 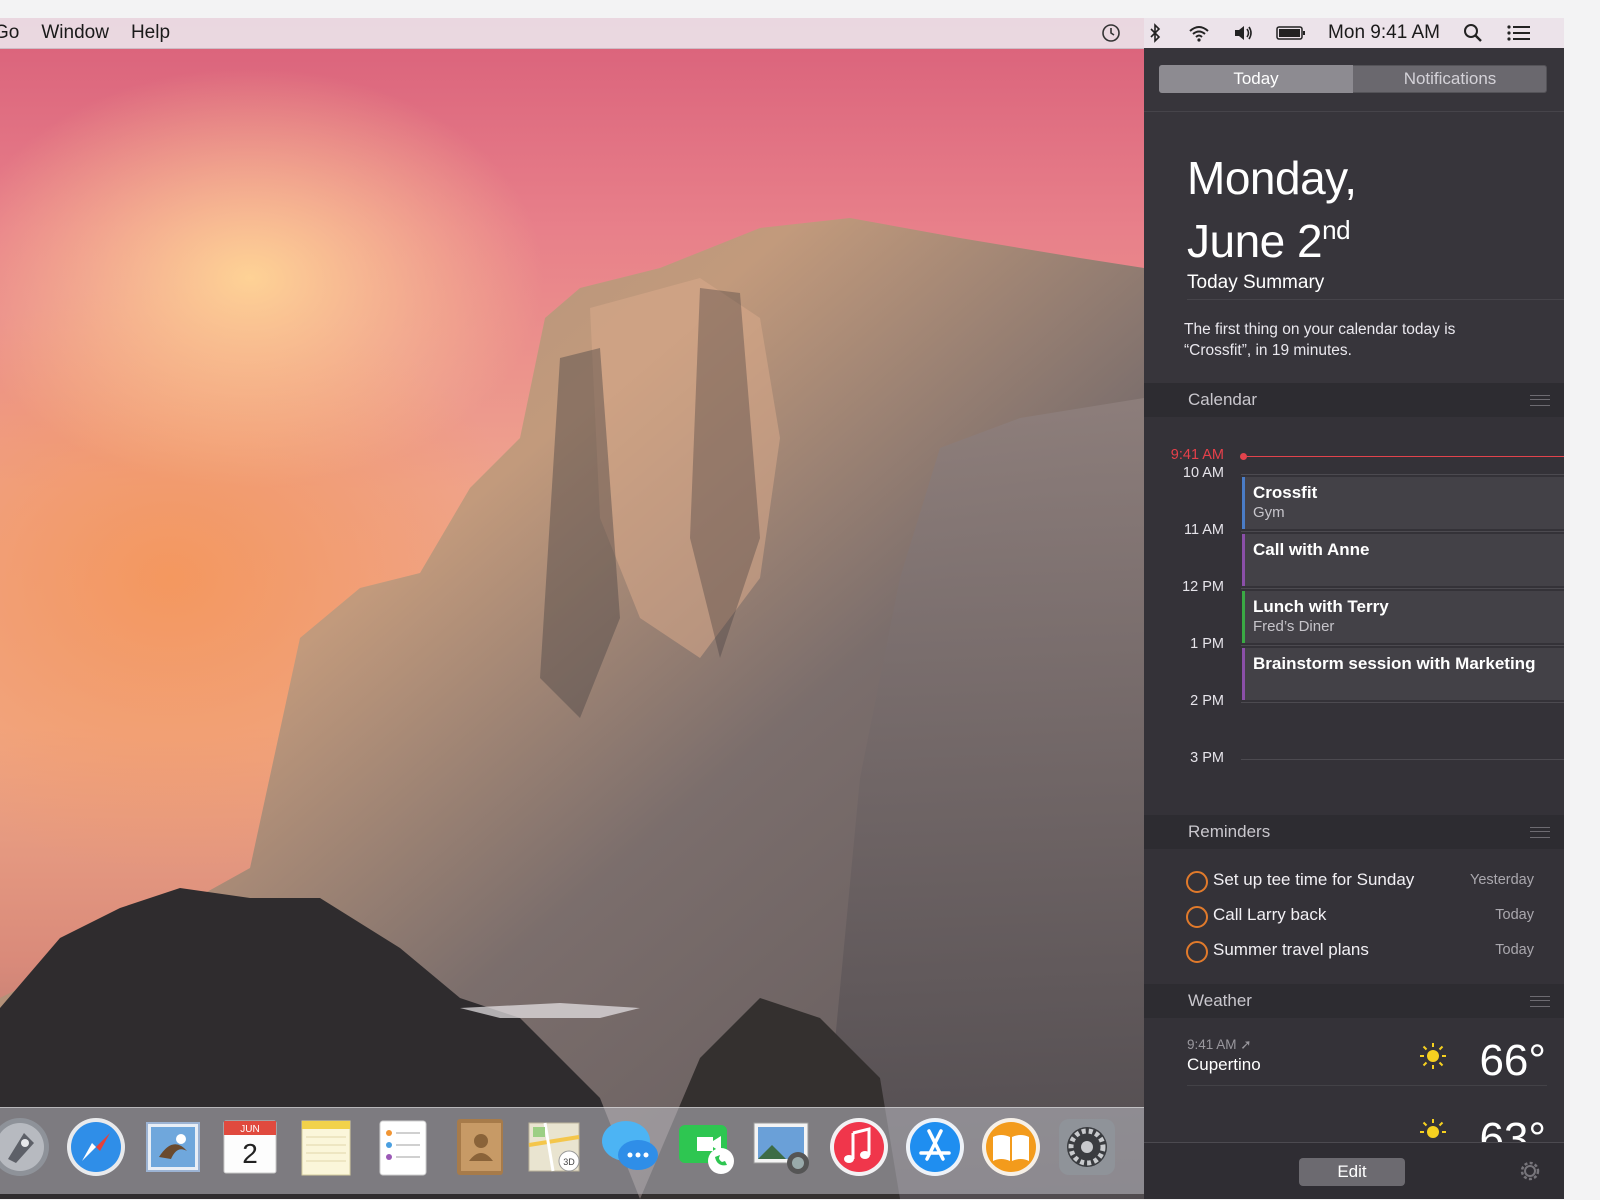 What do you see at coordinates (1220, 1000) in the screenshot?
I see `weather-section-title: Weather` at bounding box center [1220, 1000].